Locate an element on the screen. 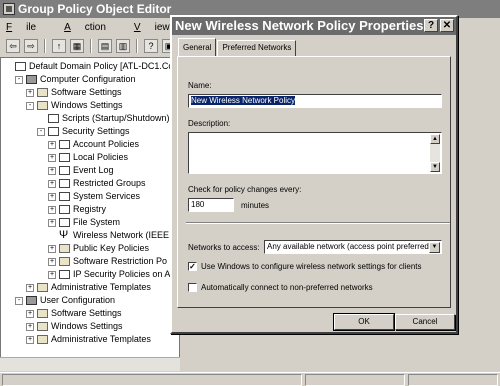 This screenshot has height=386, width=500. chevron-down-icon: ▼ is located at coordinates (434, 247).